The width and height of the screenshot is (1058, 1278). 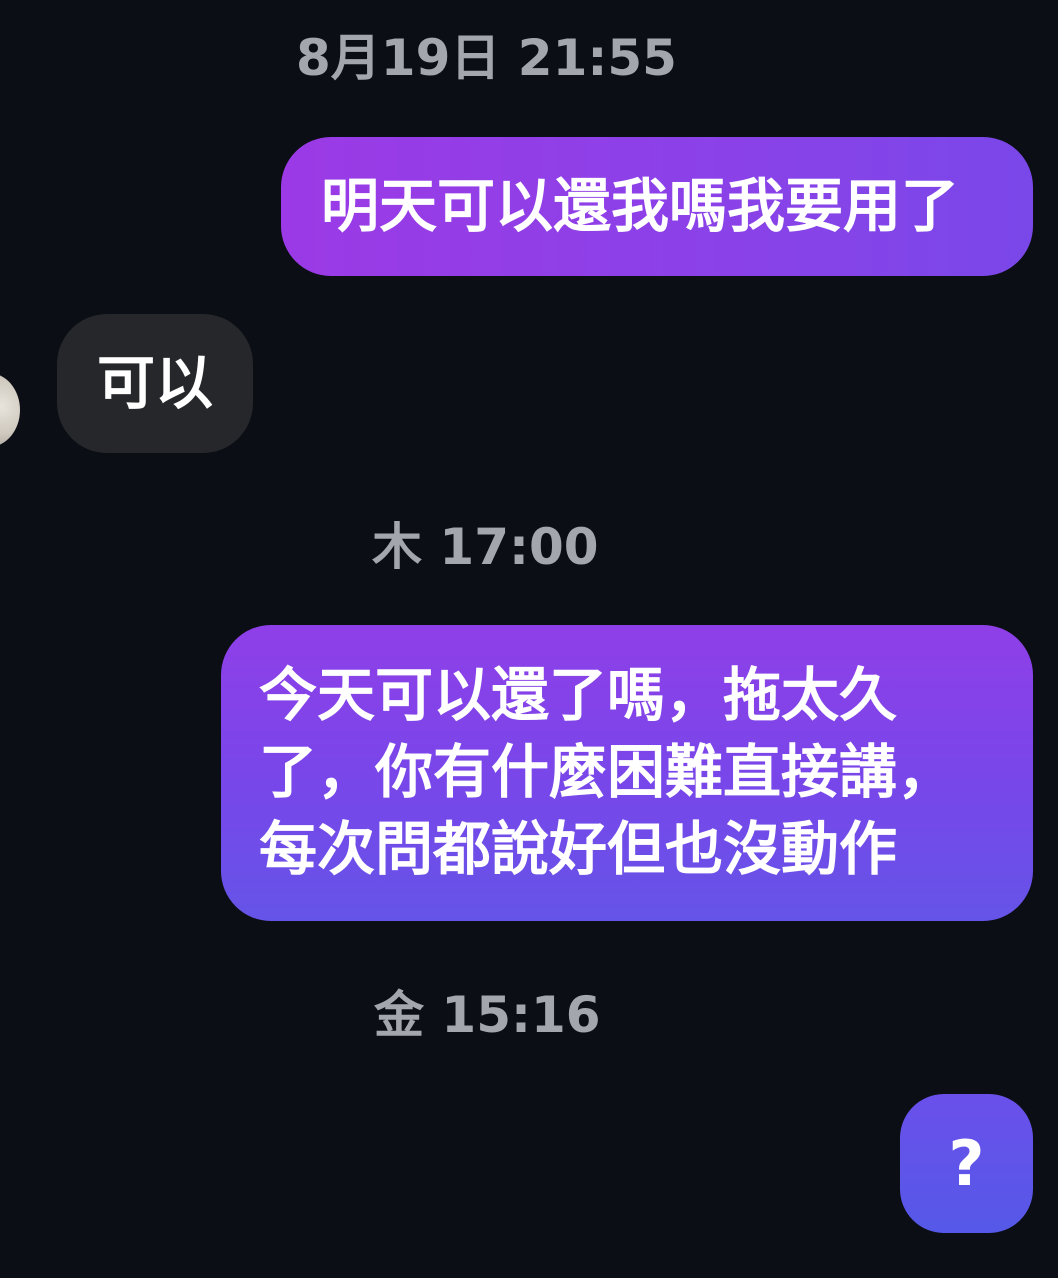 What do you see at coordinates (486, 58) in the screenshot?
I see `timestamp: 8月19日 21:55` at bounding box center [486, 58].